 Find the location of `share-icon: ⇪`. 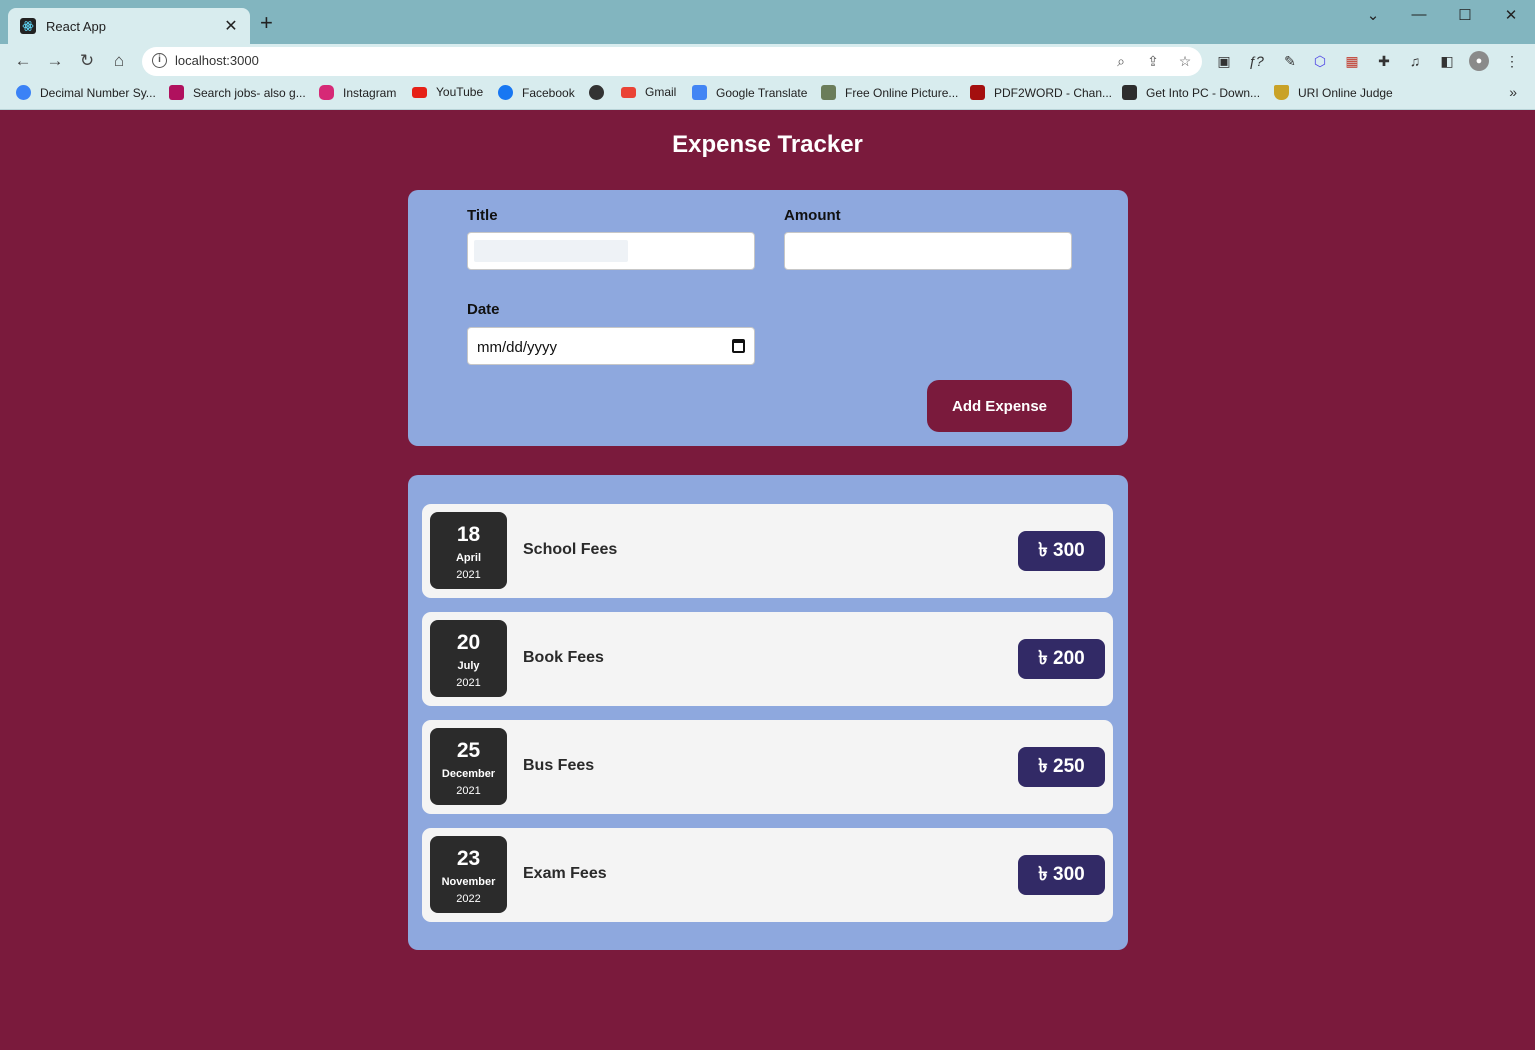

share-icon: ⇪ is located at coordinates (1153, 61).